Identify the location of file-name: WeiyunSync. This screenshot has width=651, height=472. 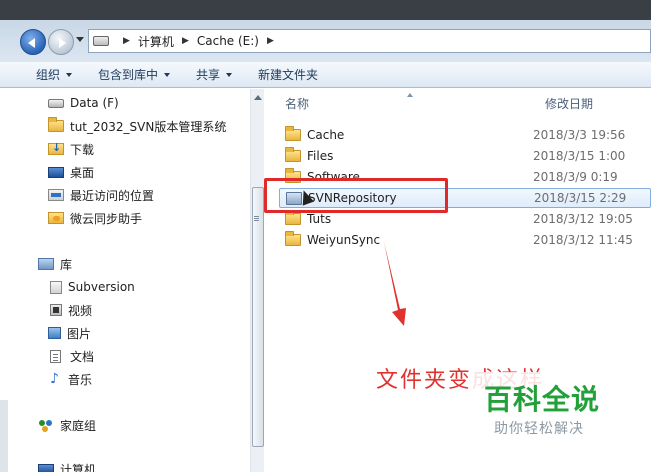
(344, 240).